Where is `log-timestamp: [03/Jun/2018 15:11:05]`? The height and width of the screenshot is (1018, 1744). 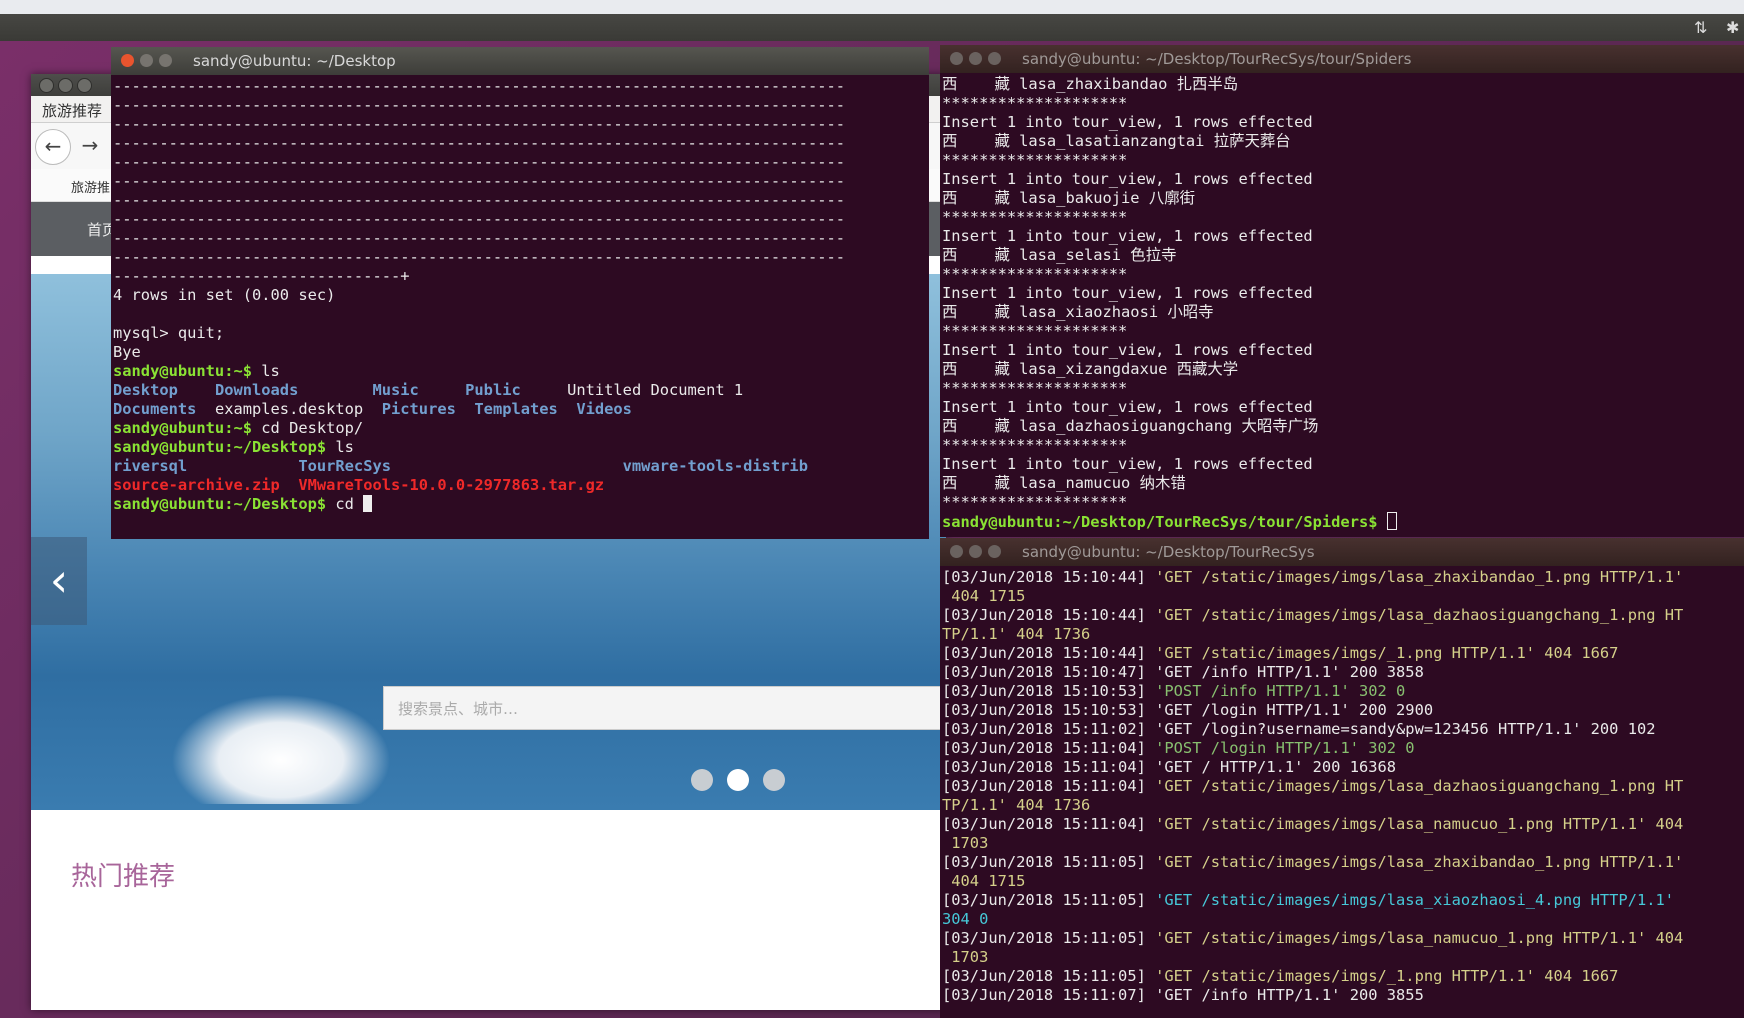 log-timestamp: [03/Jun/2018 15:11:05] is located at coordinates (1044, 862).